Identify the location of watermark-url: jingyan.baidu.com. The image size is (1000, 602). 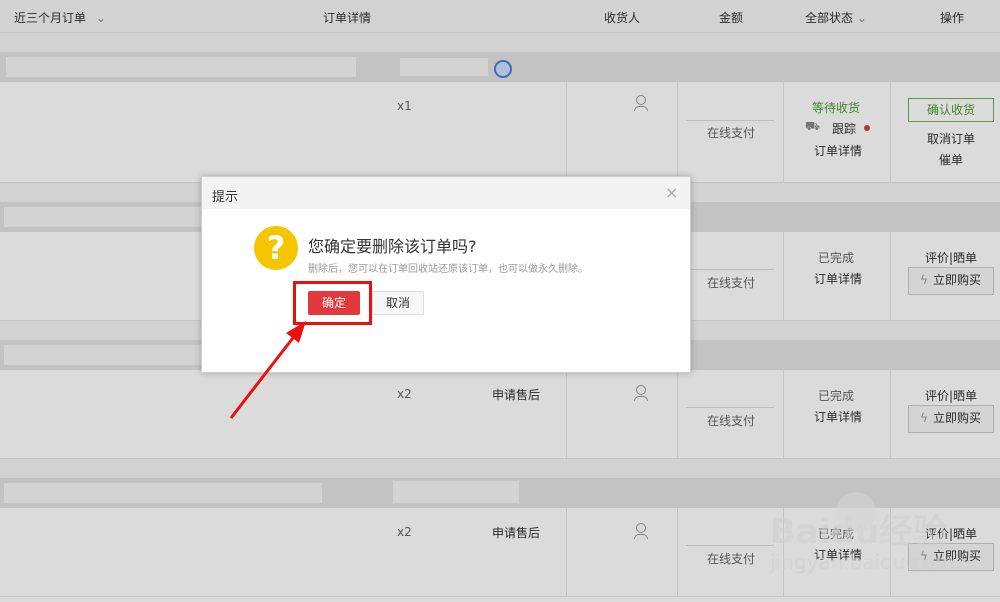
(862, 562).